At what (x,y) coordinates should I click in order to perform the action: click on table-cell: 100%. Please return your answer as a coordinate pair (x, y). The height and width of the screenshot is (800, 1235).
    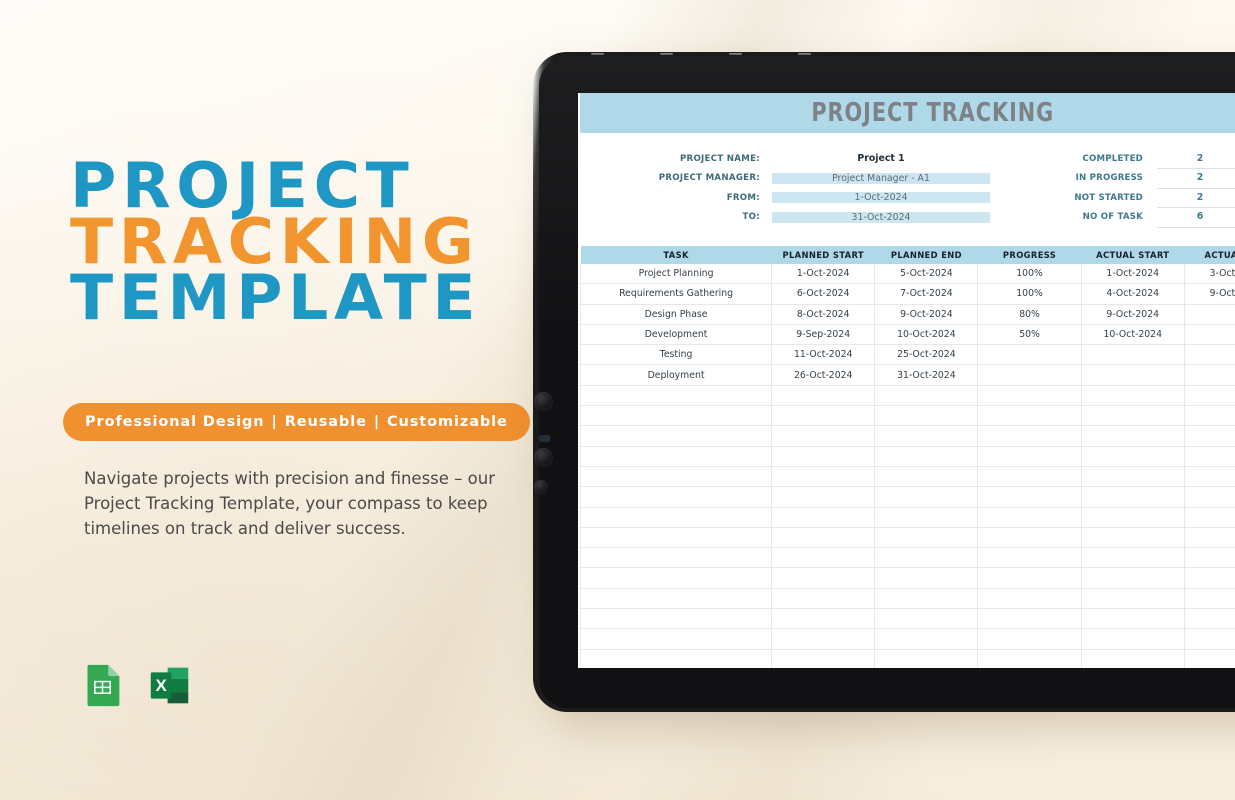
    Looking at the image, I should click on (1029, 274).